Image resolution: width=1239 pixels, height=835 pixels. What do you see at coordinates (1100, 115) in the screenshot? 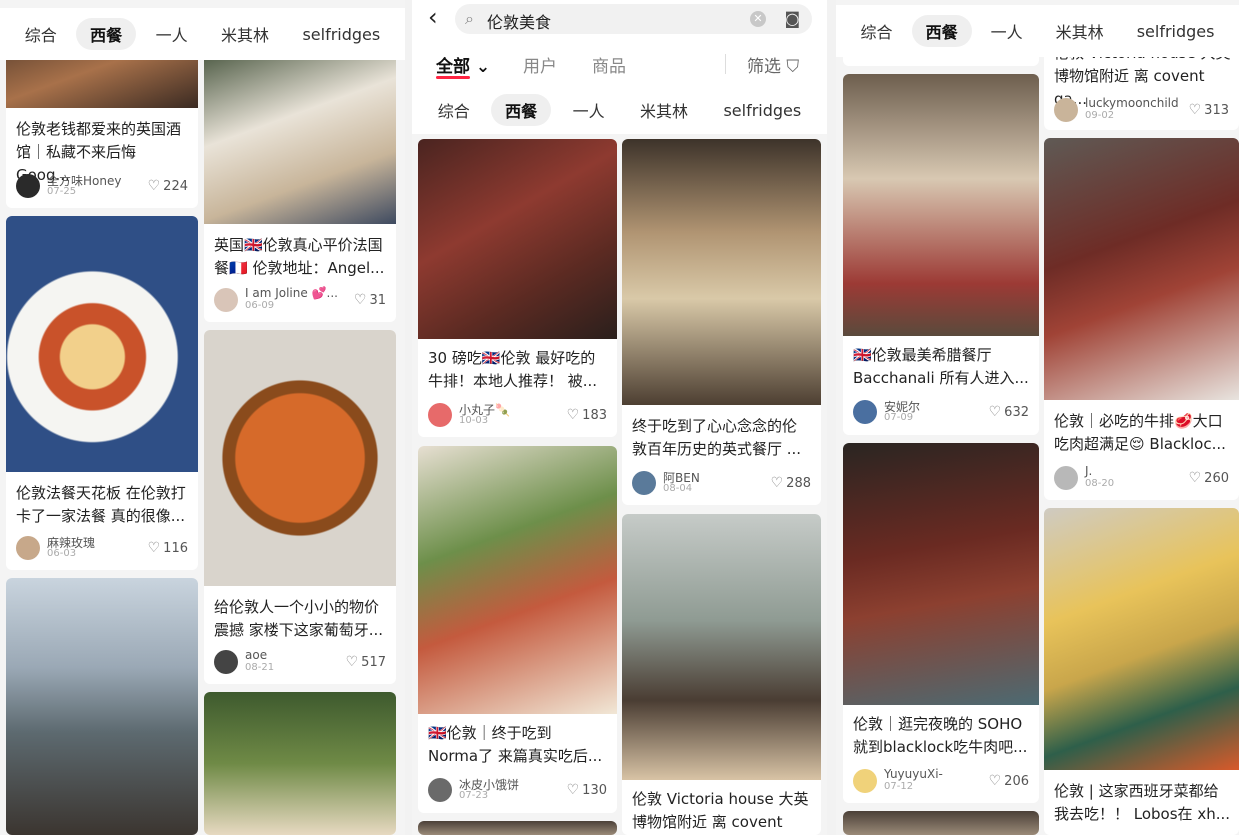
I see `post-date: 09-02` at bounding box center [1100, 115].